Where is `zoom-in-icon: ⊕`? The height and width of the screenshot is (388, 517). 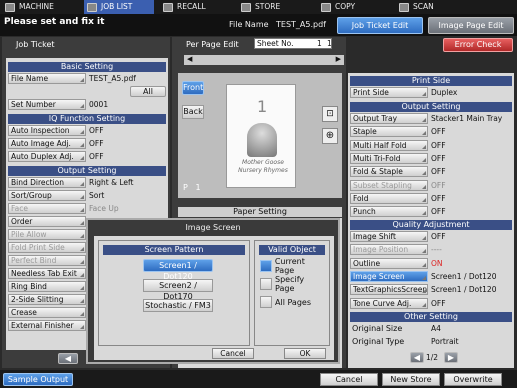 zoom-in-icon: ⊕ is located at coordinates (330, 136).